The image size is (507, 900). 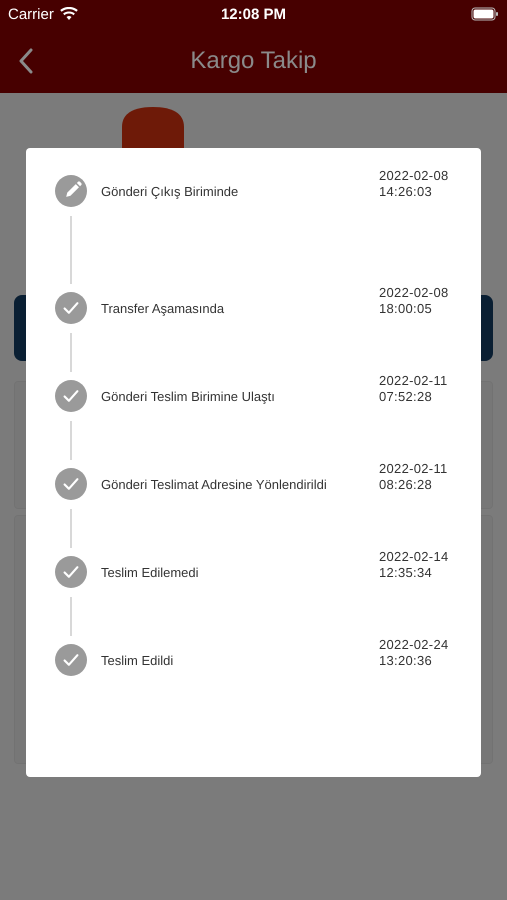 What do you see at coordinates (214, 485) in the screenshot?
I see `step-label: Gönderi Teslimat Adresine Yönlendirildi` at bounding box center [214, 485].